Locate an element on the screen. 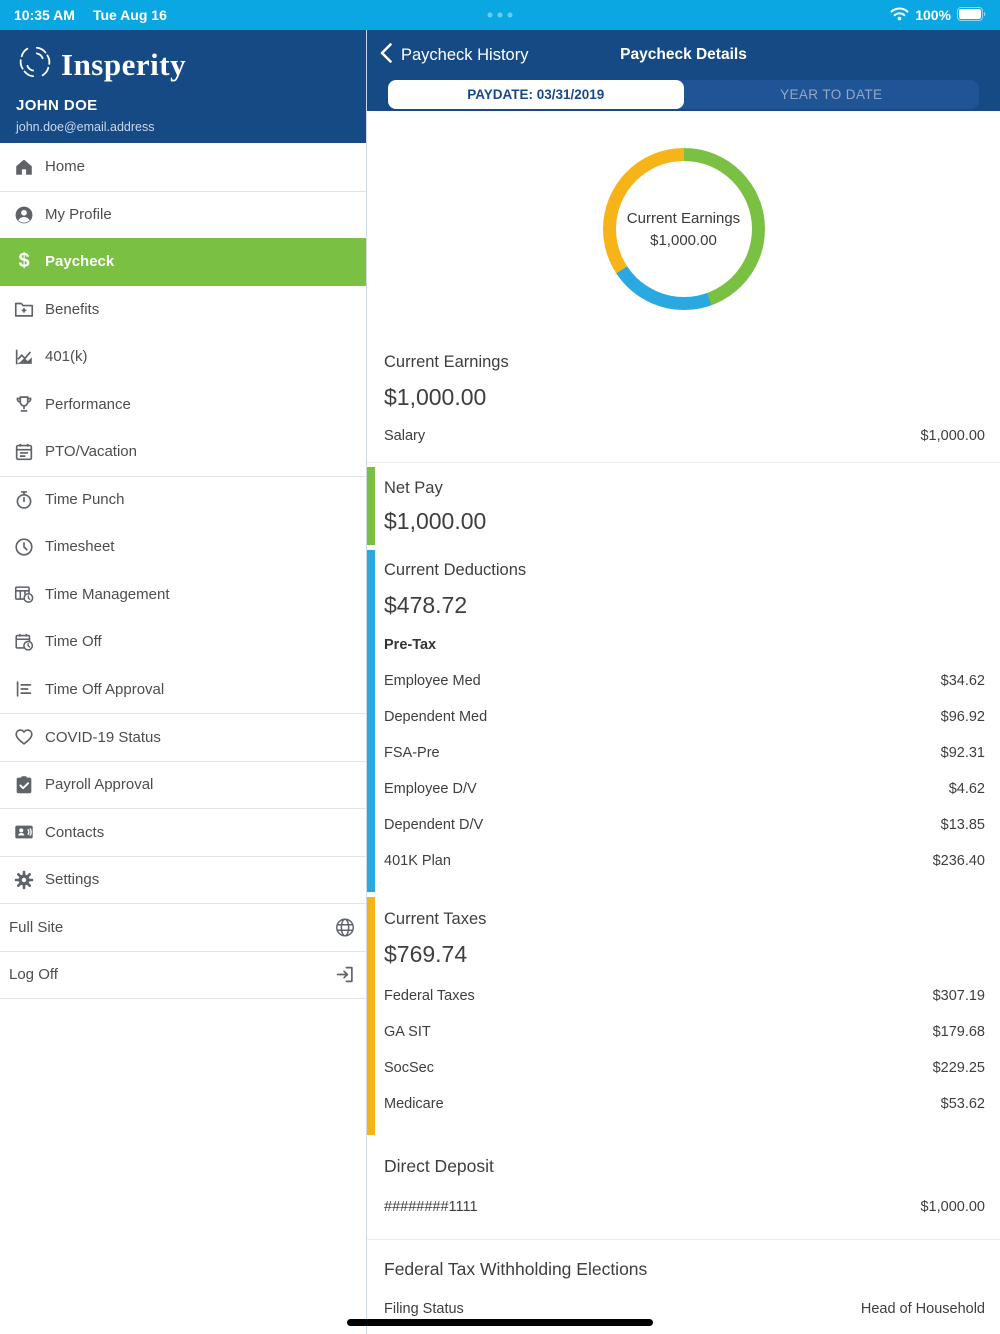 The height and width of the screenshot is (1334, 1000). sidebar-item-time-off: Time Off is located at coordinates (183, 642).